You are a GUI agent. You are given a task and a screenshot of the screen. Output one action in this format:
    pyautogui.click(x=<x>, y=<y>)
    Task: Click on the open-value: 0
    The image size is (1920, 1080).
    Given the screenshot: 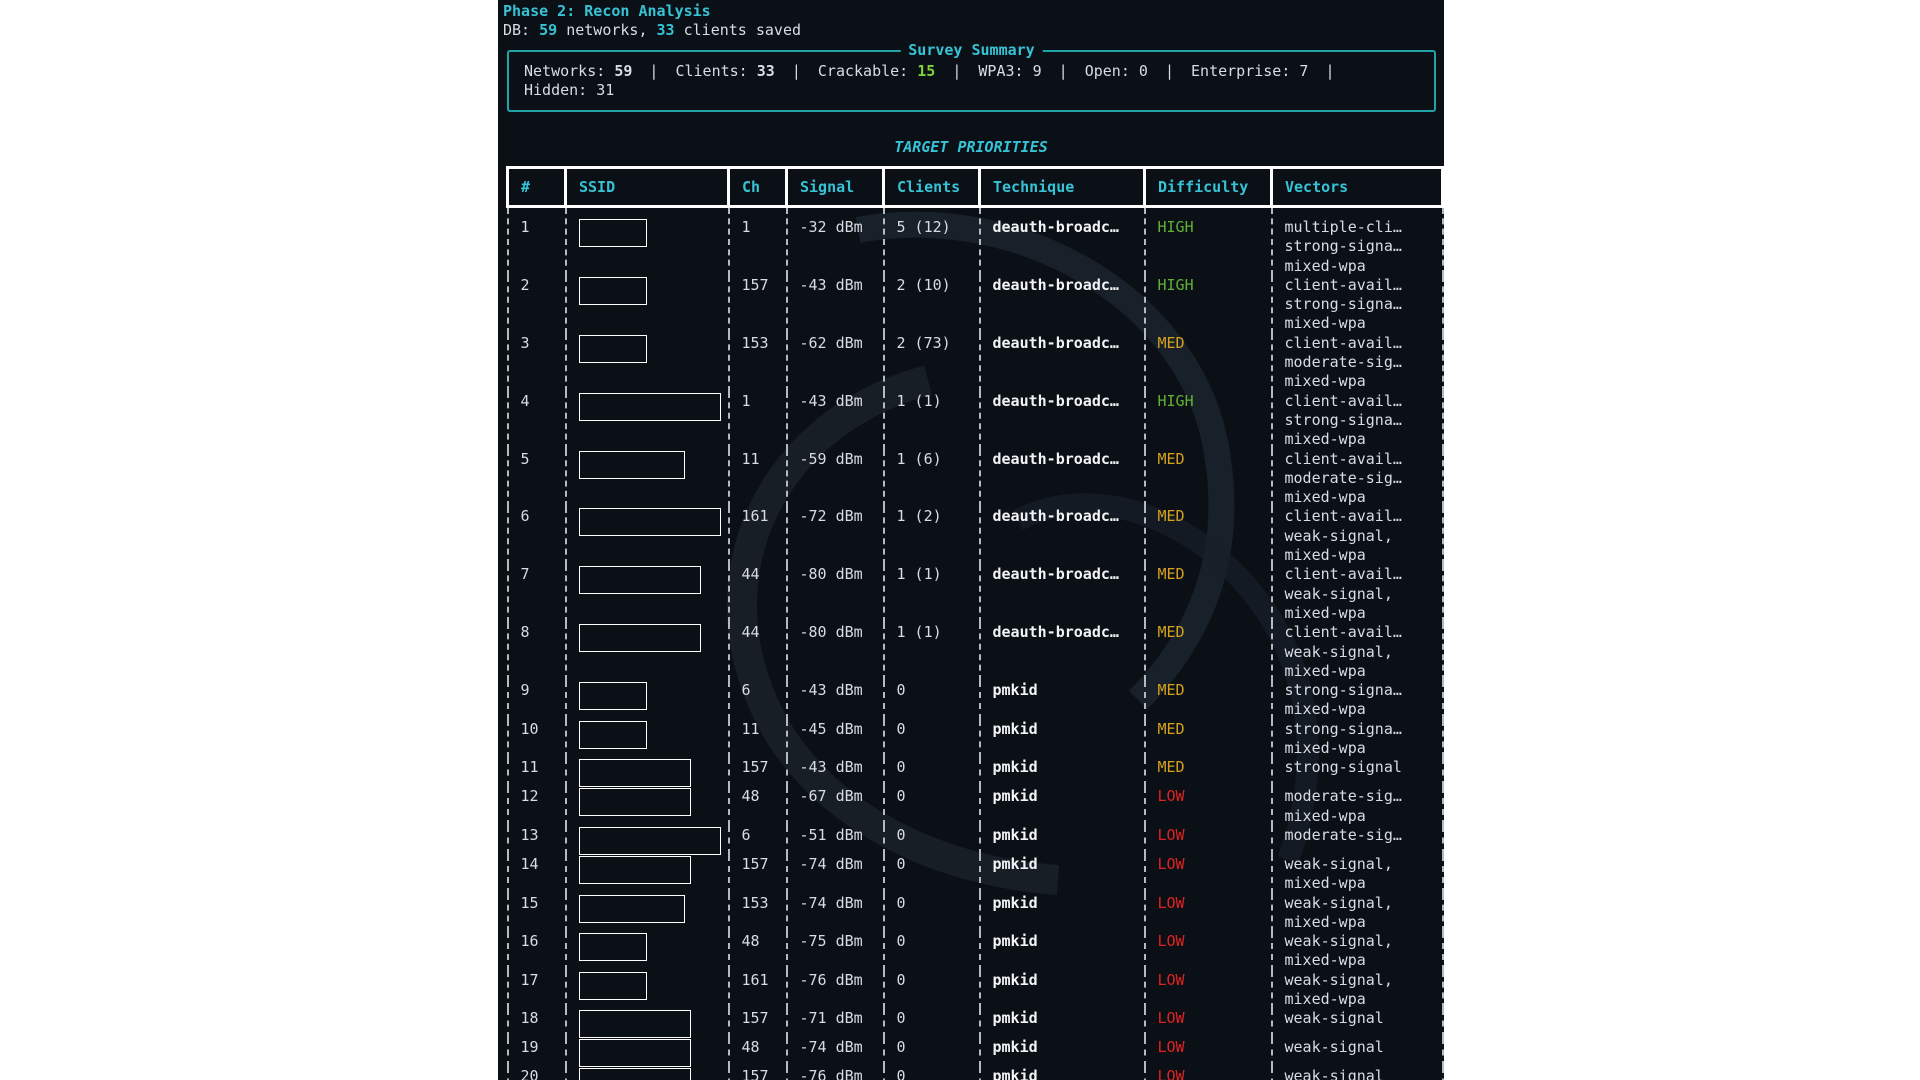 What is the action you would take?
    pyautogui.click(x=1143, y=71)
    